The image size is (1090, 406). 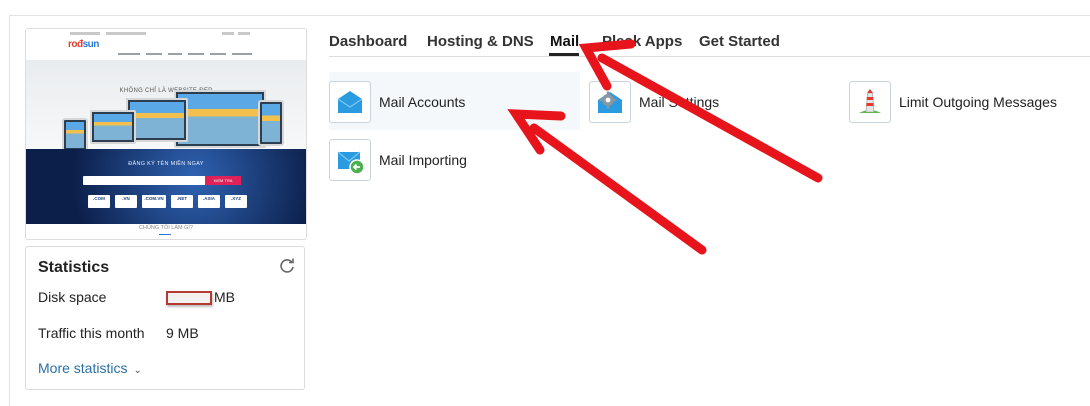 I want to click on mail-accounts-label: Mail Accounts, so click(x=422, y=102).